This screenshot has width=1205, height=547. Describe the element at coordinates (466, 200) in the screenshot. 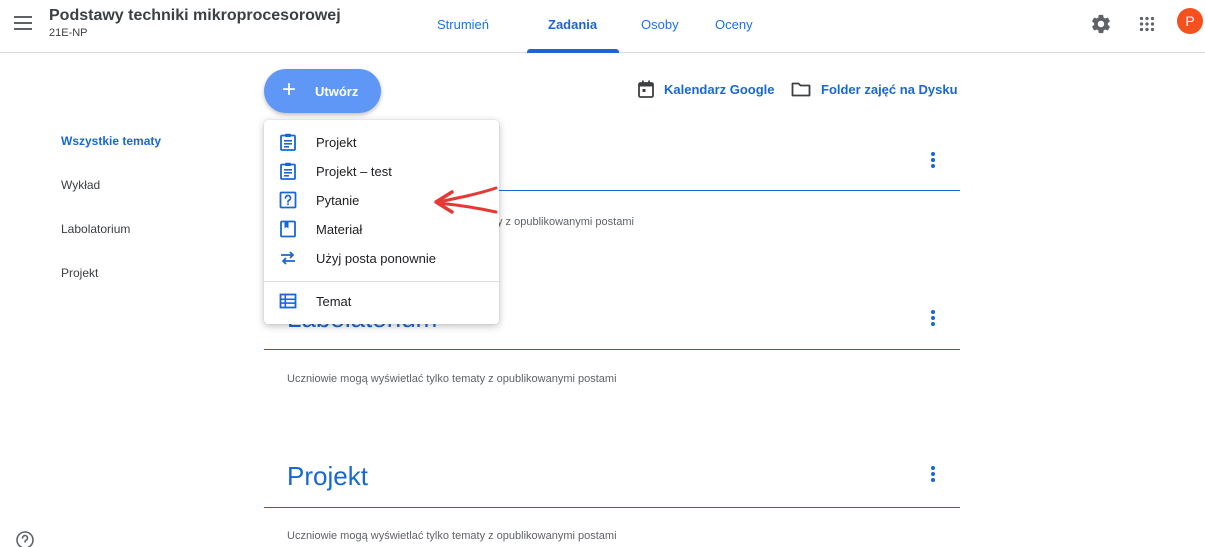

I see `annotation-arrow-icon` at that location.